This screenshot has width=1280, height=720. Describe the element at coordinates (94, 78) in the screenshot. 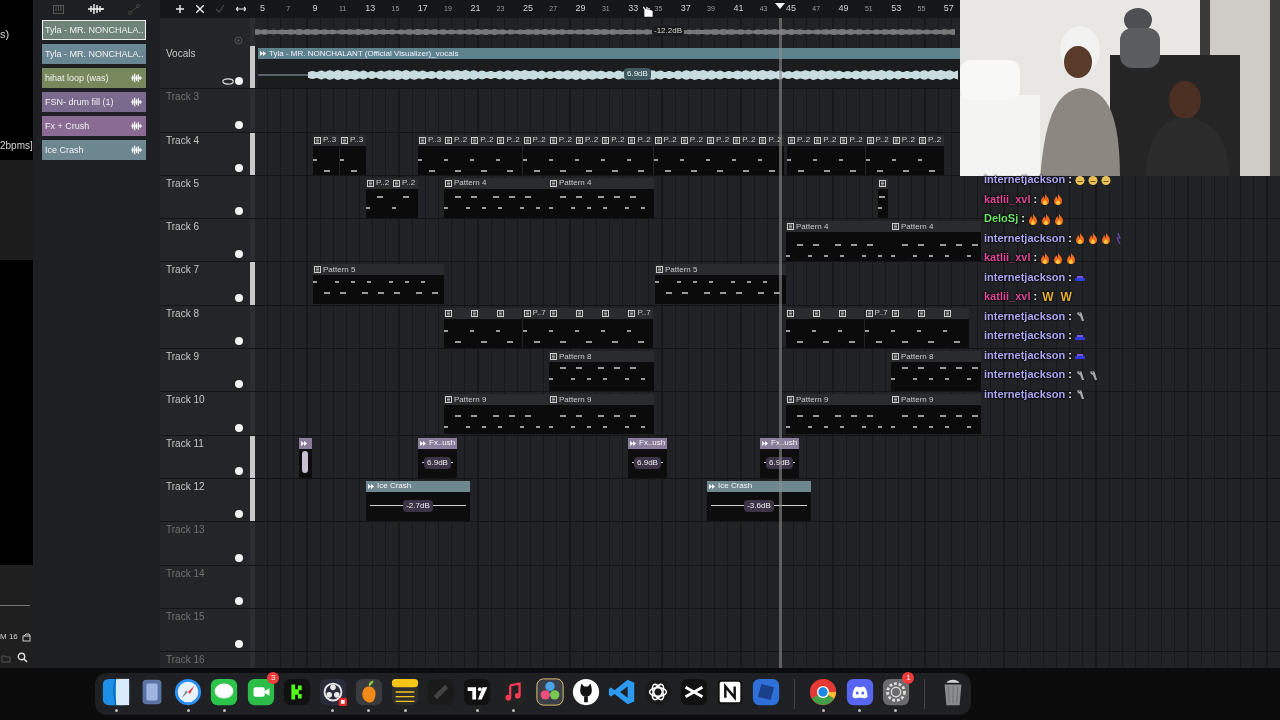

I see `browser-item: hihat loop (was)` at that location.